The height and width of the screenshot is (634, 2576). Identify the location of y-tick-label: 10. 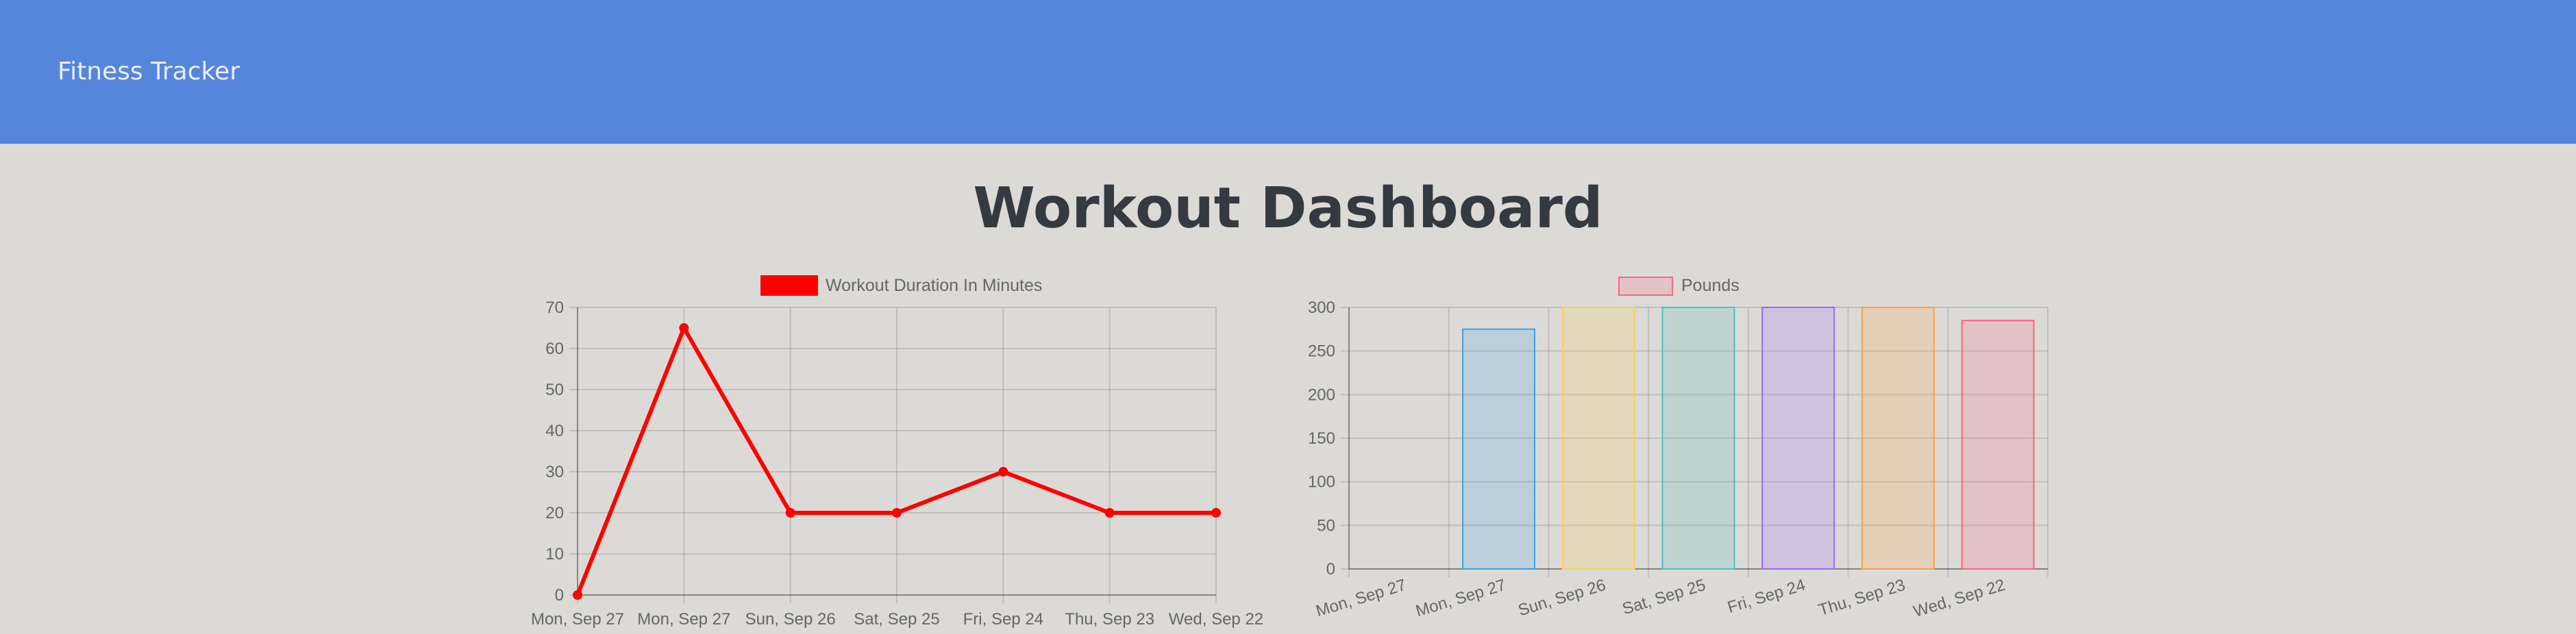
(554, 554).